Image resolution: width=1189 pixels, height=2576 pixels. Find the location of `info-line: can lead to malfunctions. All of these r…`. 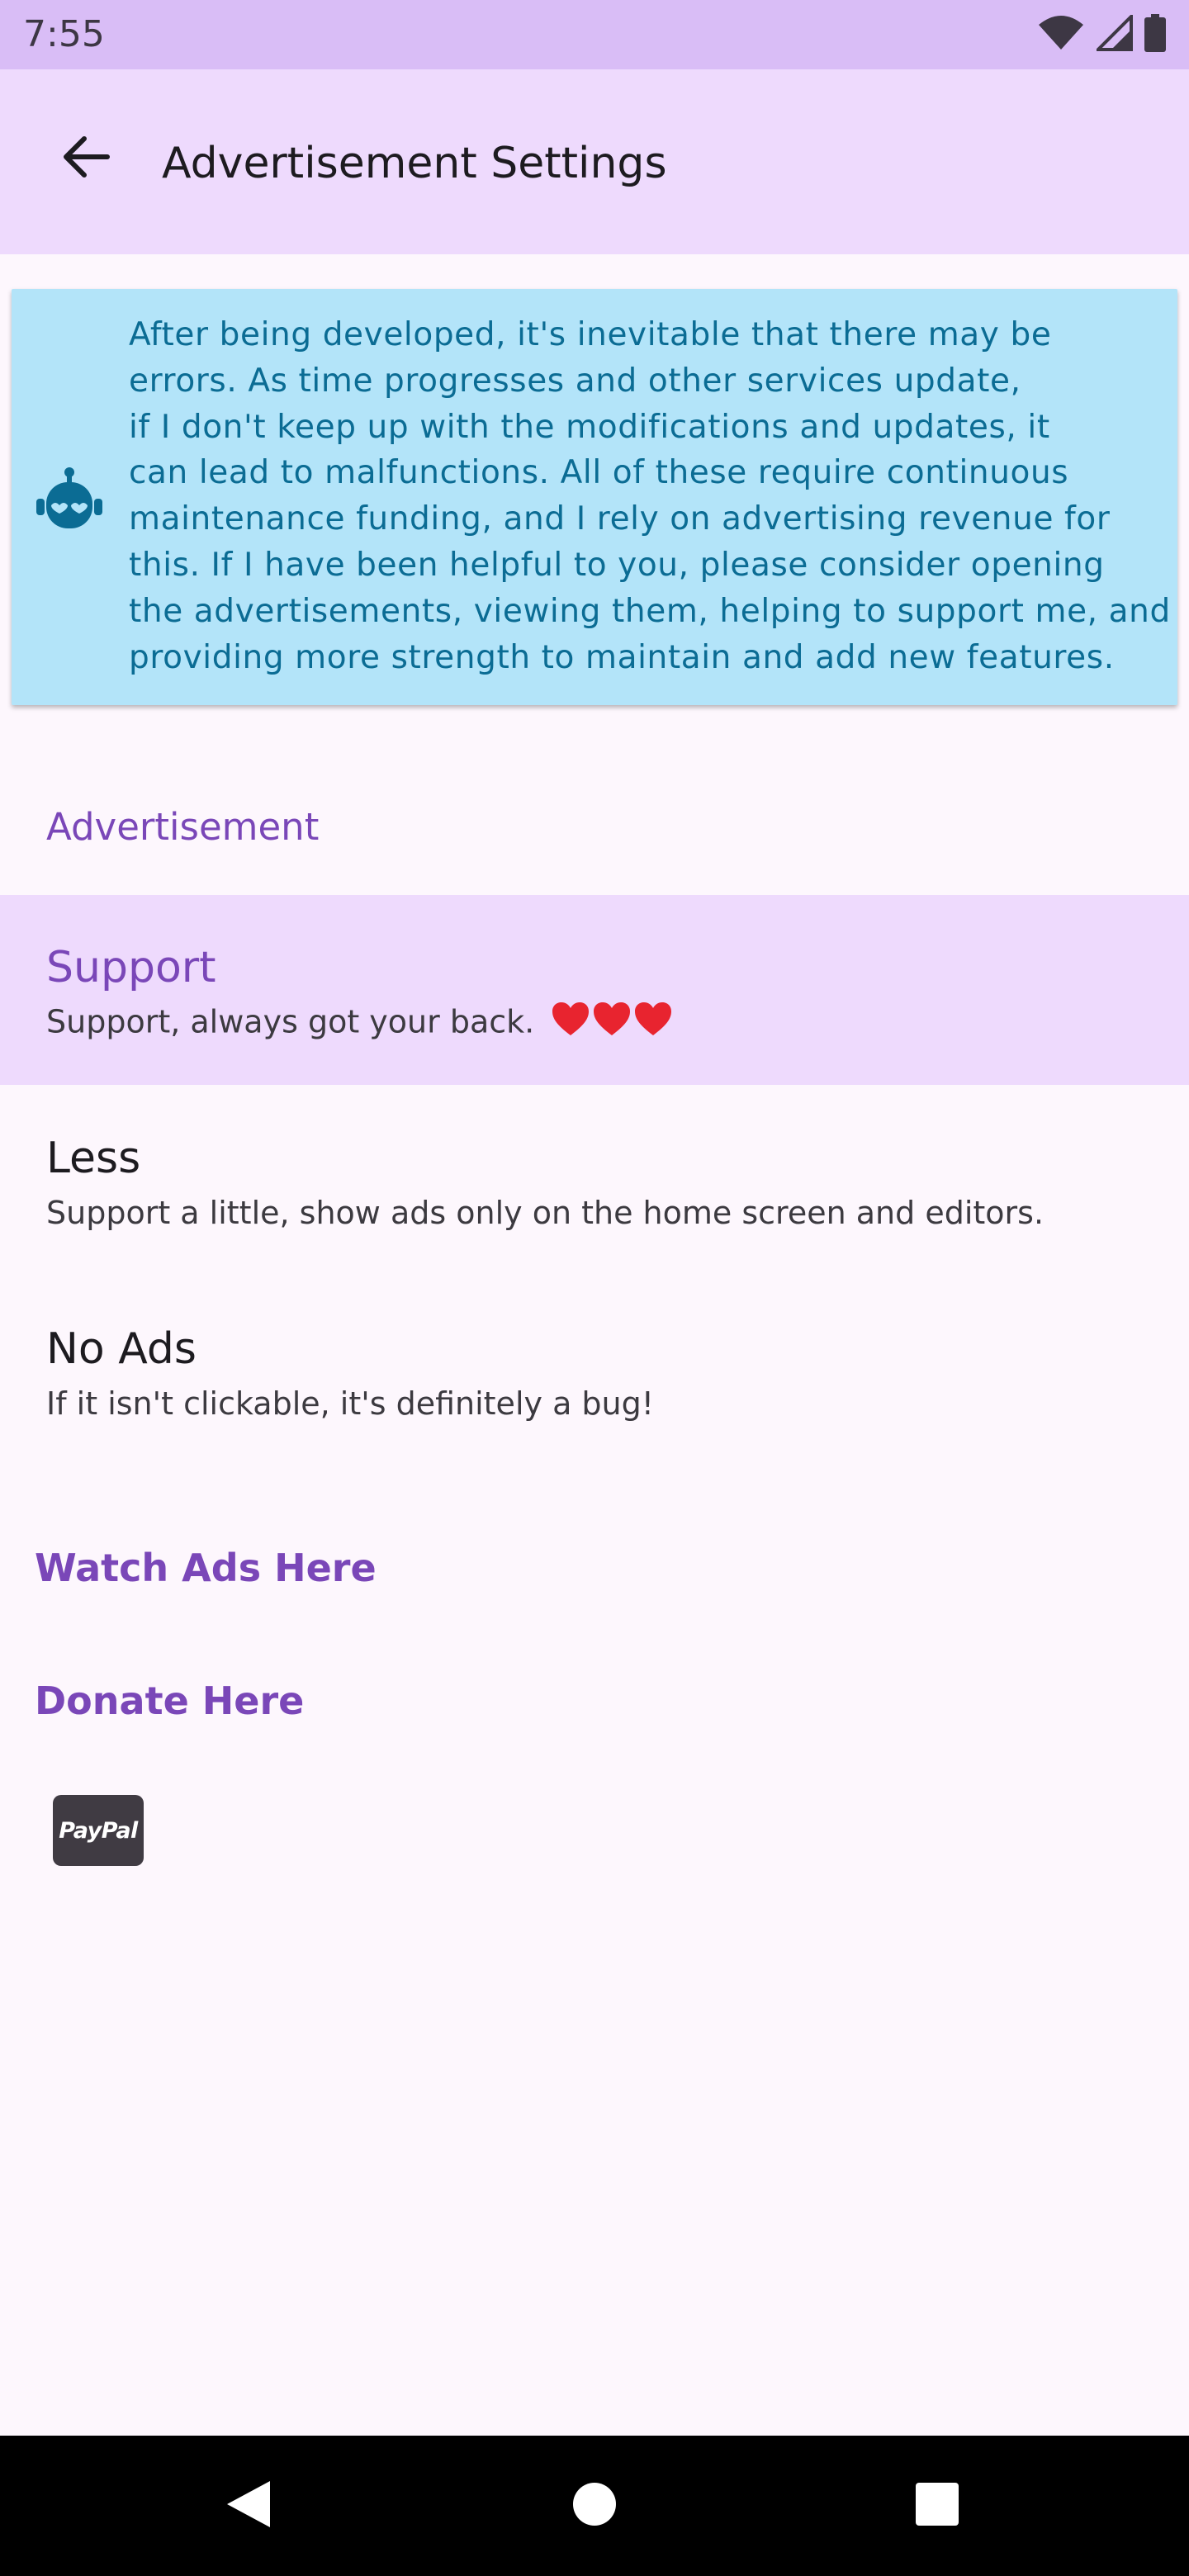

info-line: can lead to malfunctions. All of these r… is located at coordinates (599, 473).